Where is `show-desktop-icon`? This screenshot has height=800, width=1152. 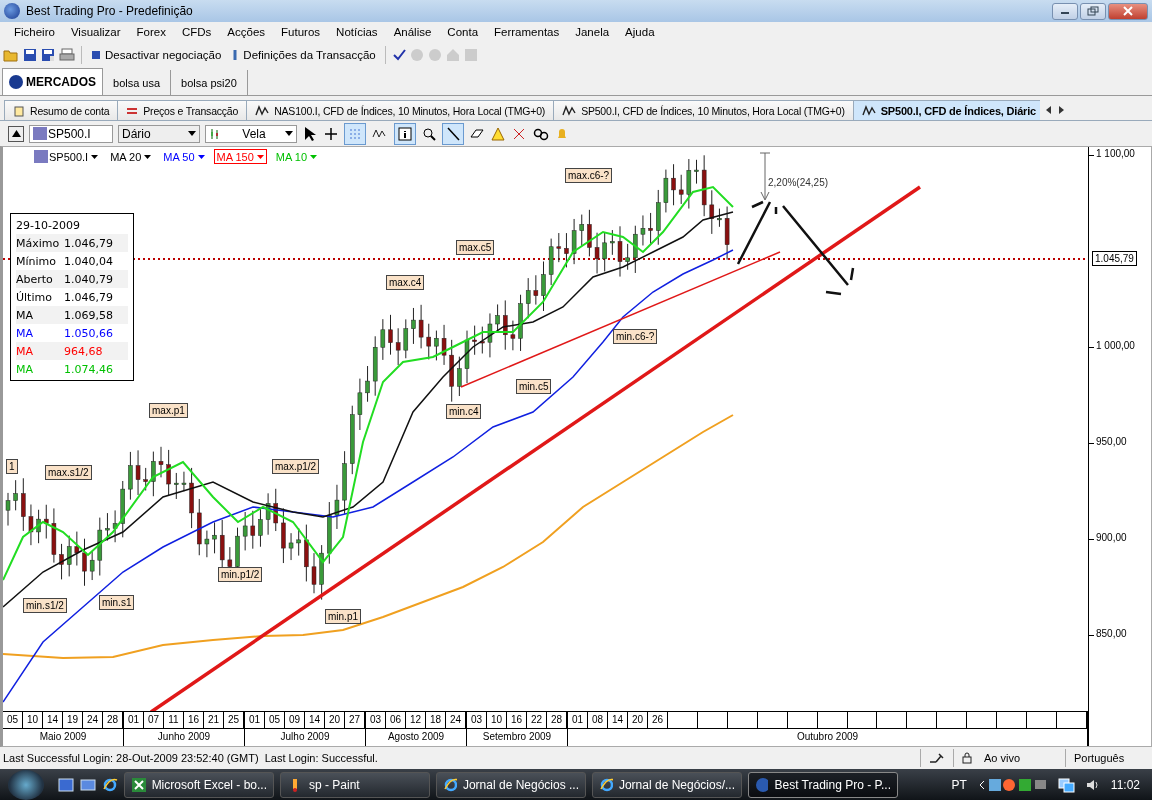 show-desktop-icon is located at coordinates (66, 784).